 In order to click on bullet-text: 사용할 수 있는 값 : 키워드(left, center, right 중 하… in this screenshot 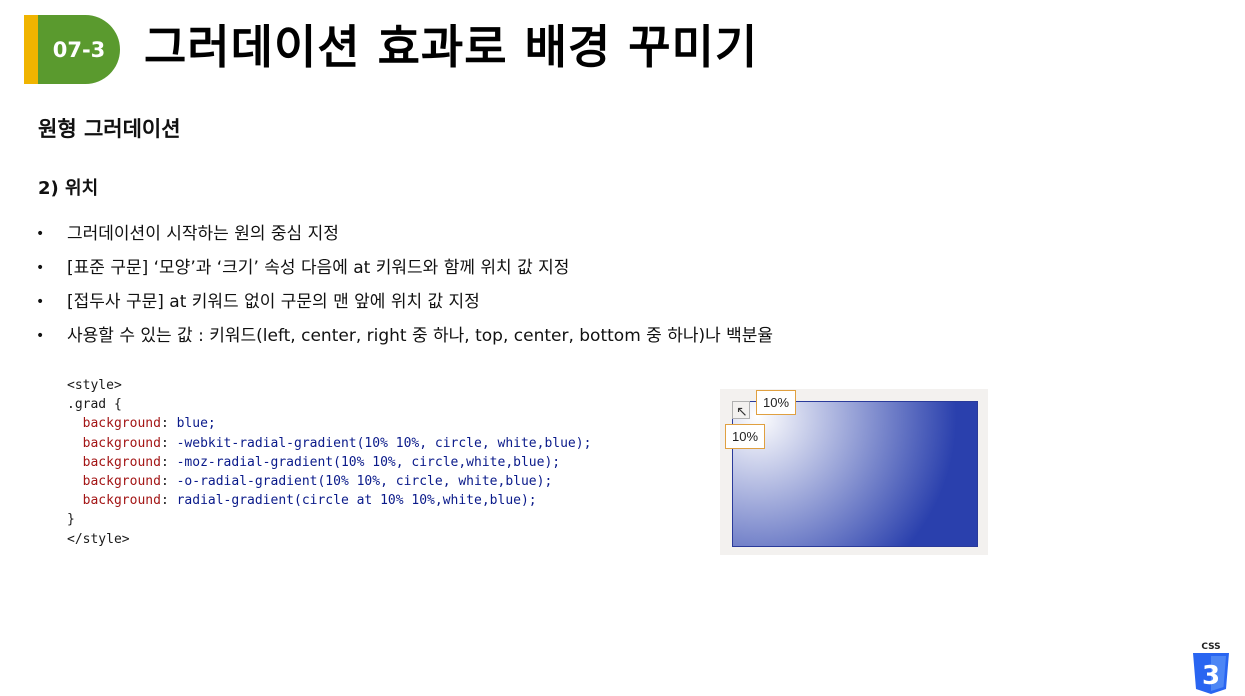, I will do `click(420, 336)`.